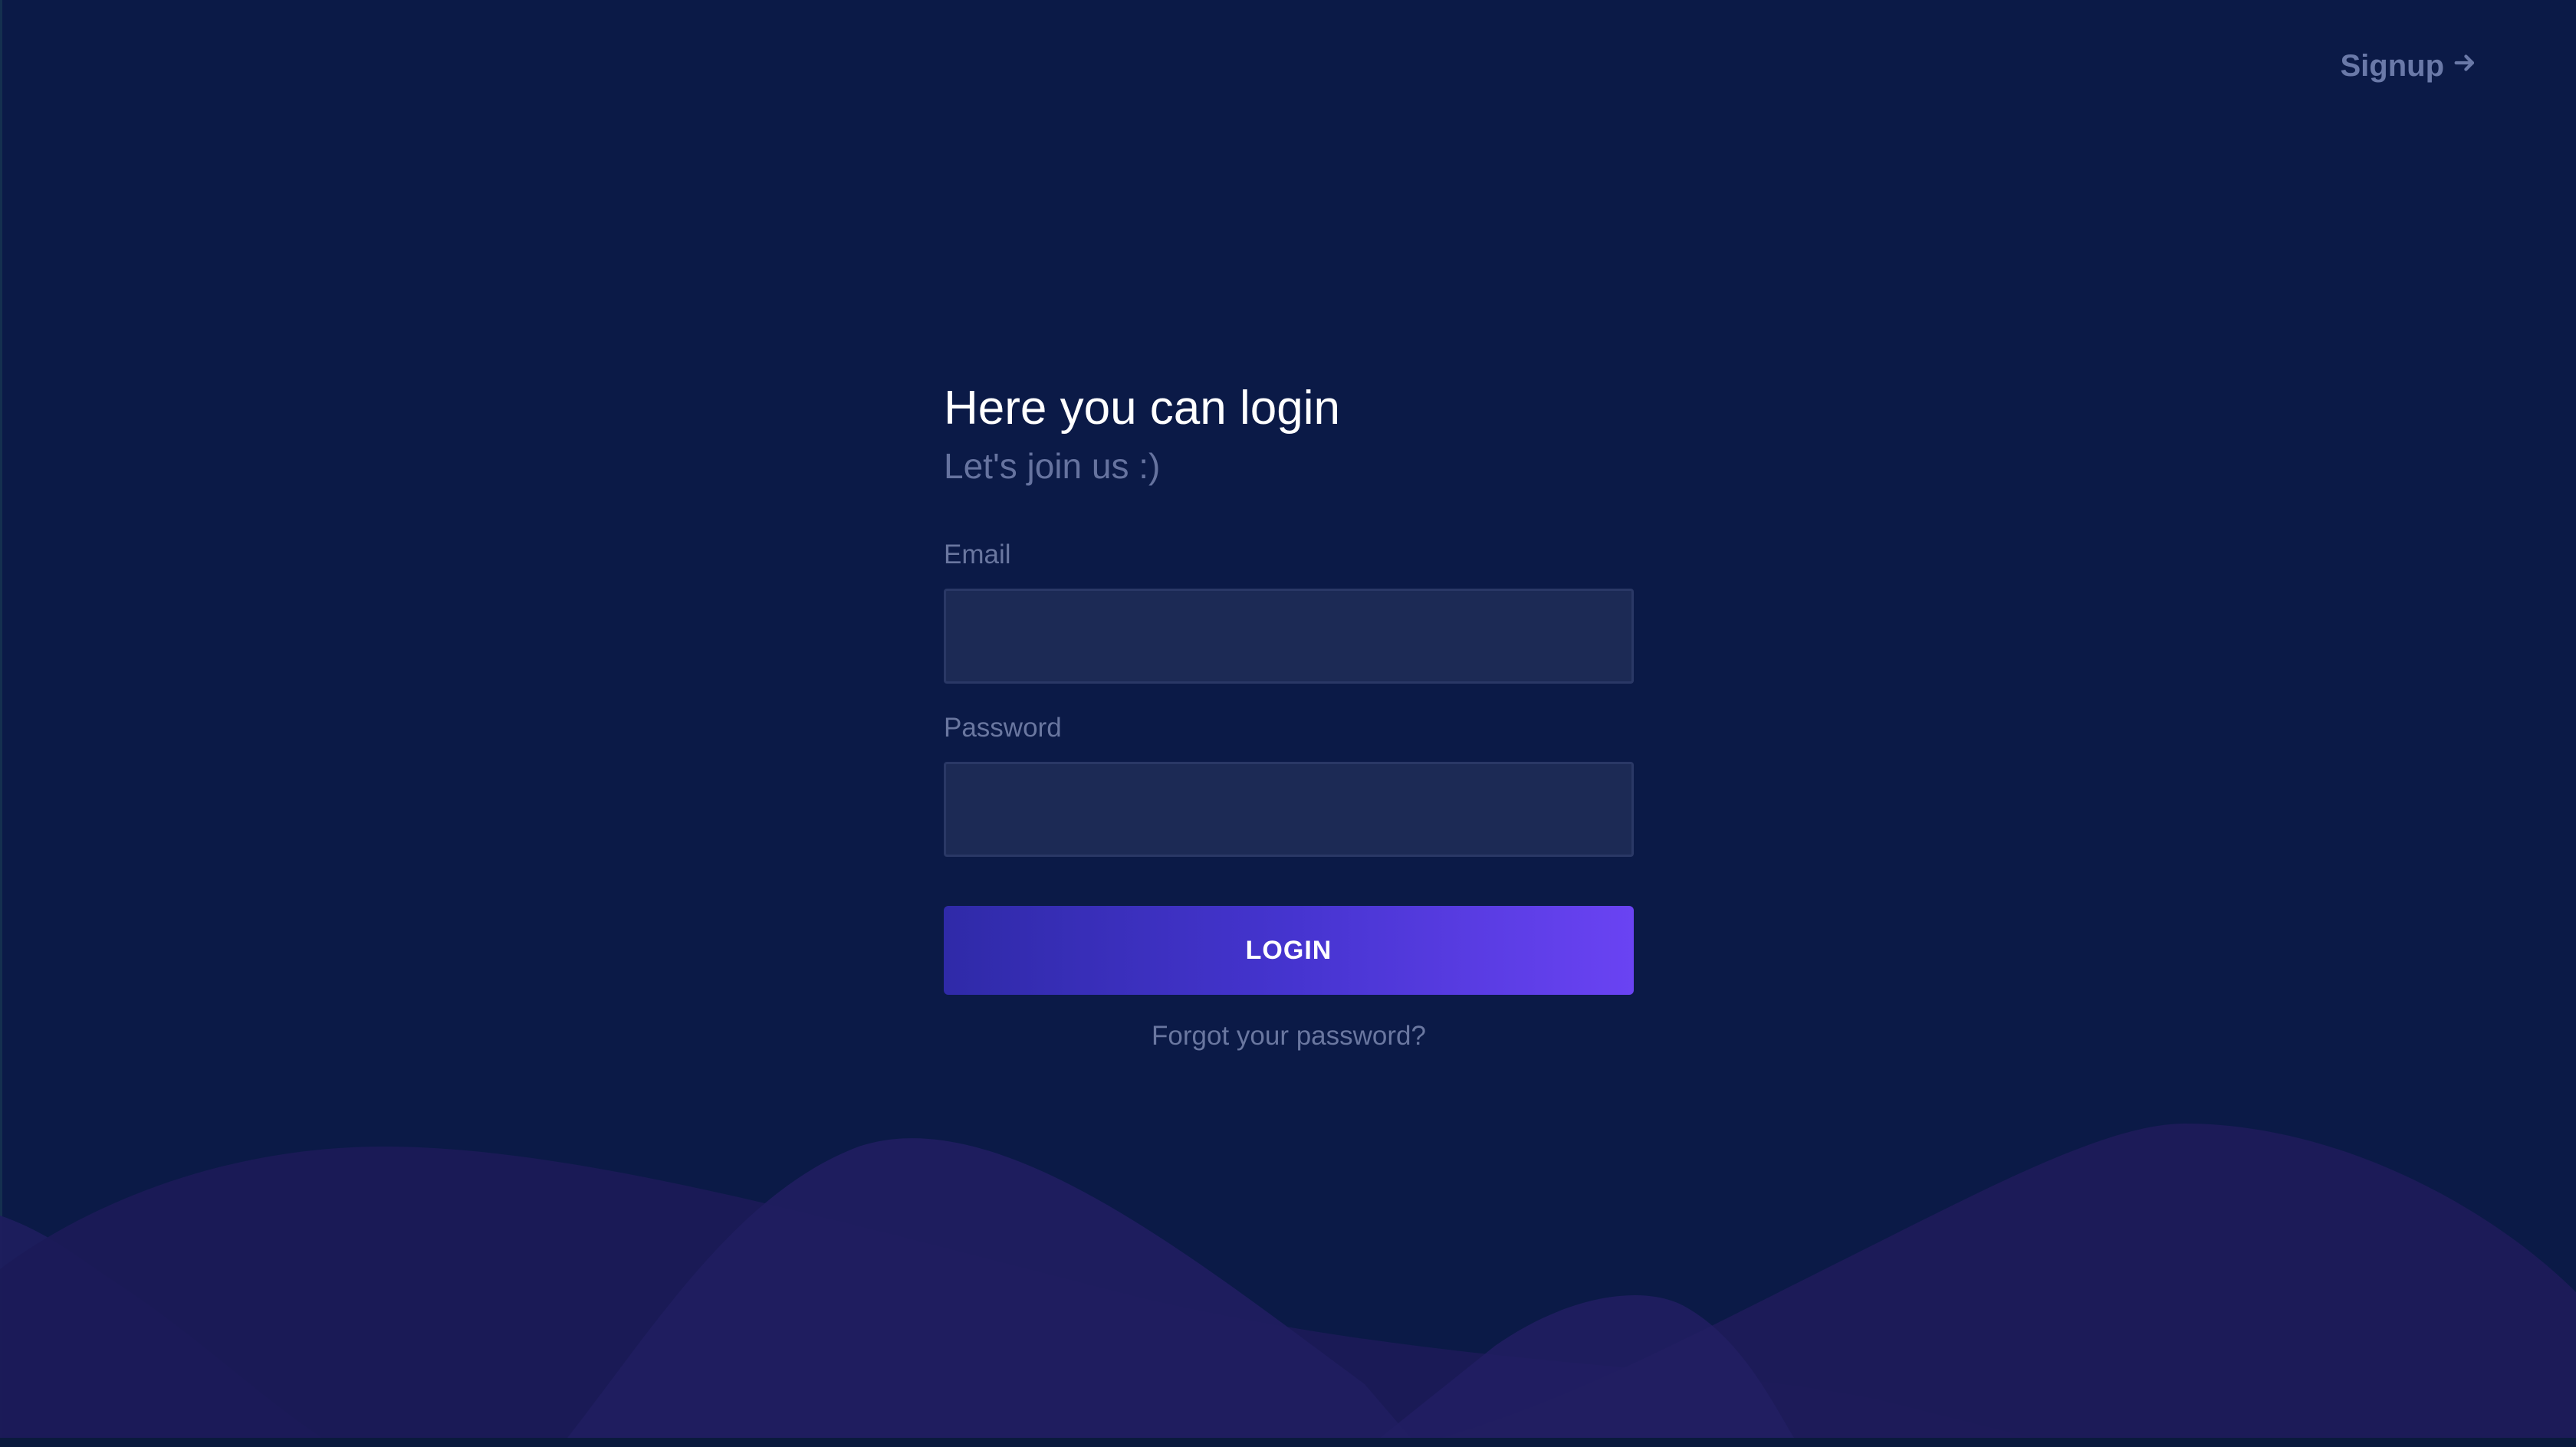  Describe the element at coordinates (1289, 809) in the screenshot. I see `password-field` at that location.